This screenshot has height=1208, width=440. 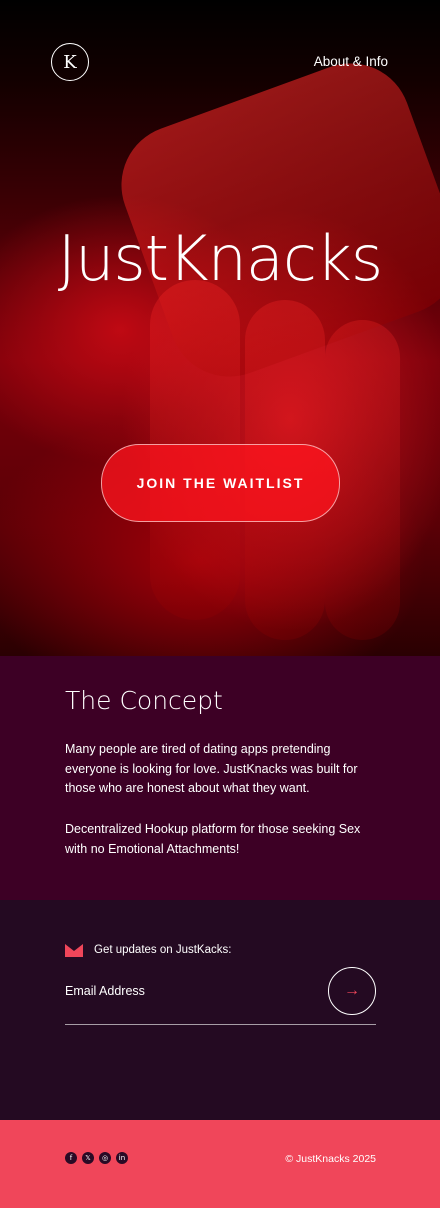 I want to click on nav-about-info-link: About & Info, so click(x=351, y=61).